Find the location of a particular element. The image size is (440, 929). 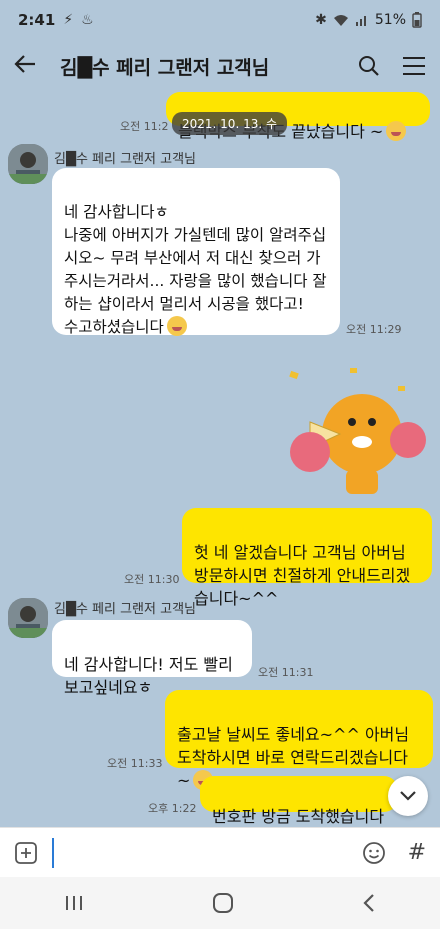

hashtag-search-button: # is located at coordinates (417, 852).